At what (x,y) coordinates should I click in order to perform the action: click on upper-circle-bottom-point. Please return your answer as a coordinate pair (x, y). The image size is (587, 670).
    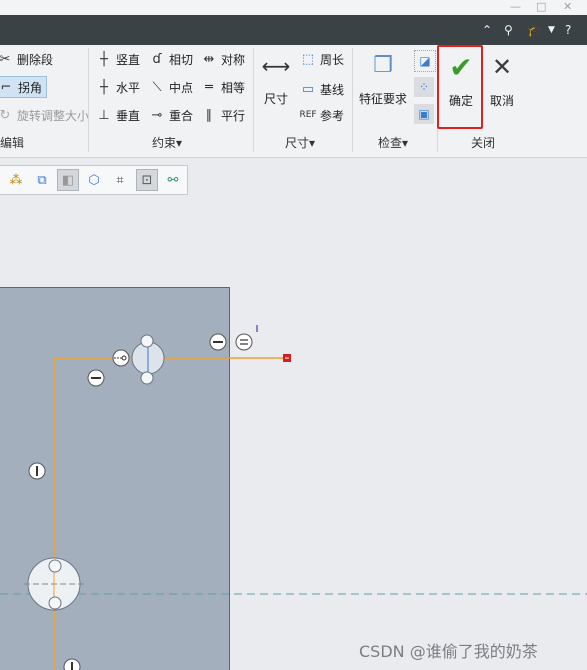
    Looking at the image, I should click on (147, 378).